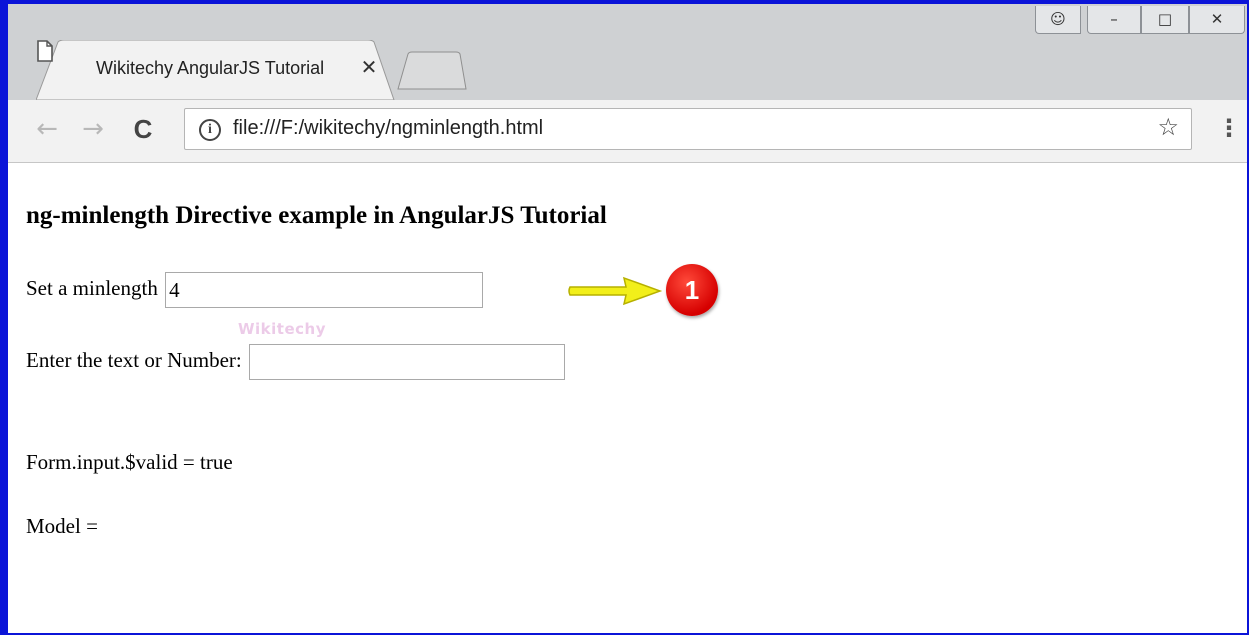 The image size is (1249, 635). What do you see at coordinates (47, 129) in the screenshot?
I see `back-button: ←` at bounding box center [47, 129].